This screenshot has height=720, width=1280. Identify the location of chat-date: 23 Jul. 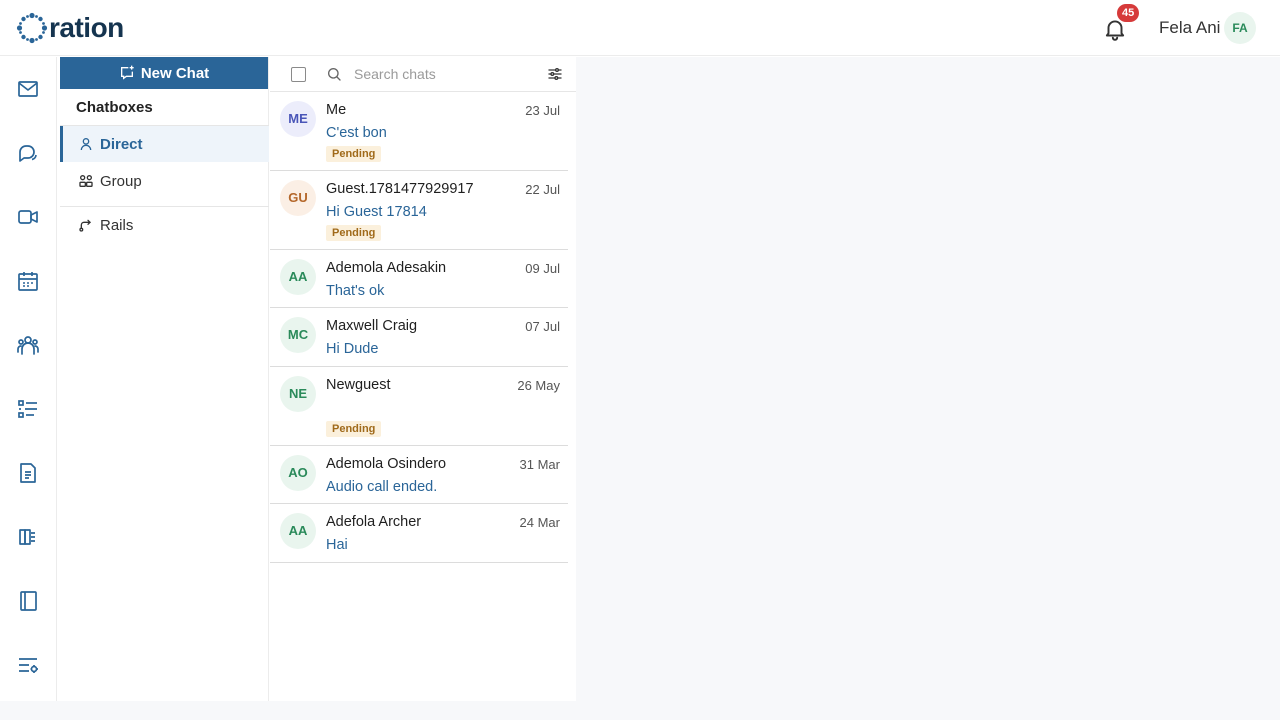
(542, 110).